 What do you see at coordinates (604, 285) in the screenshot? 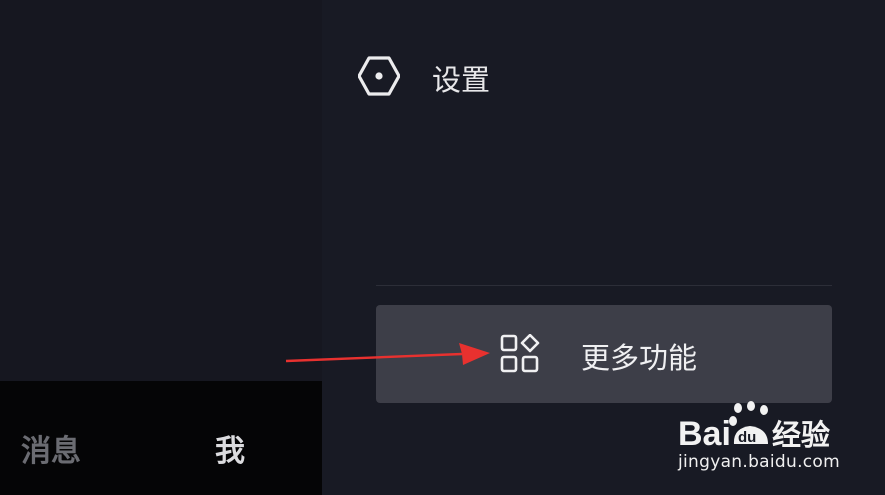
I see `menu-divider` at bounding box center [604, 285].